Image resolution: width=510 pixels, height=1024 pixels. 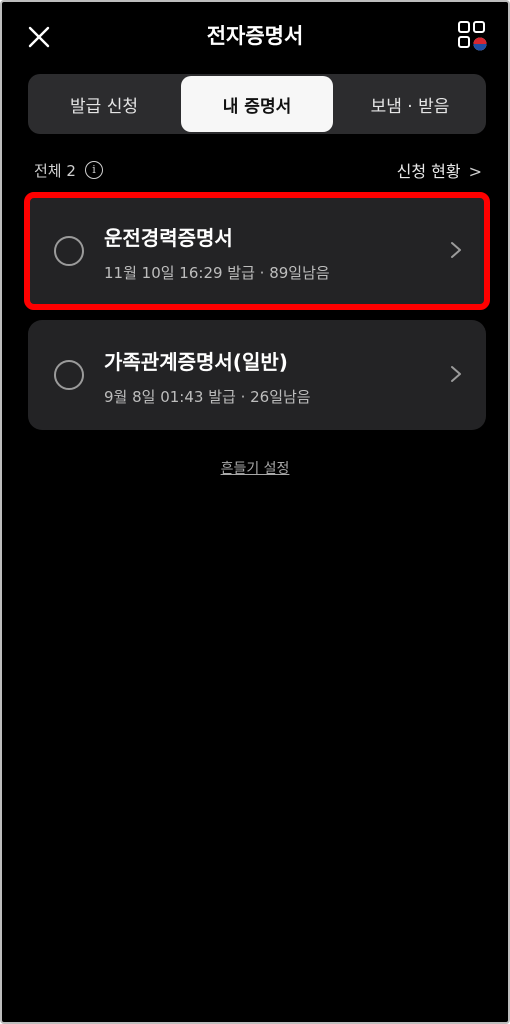 What do you see at coordinates (207, 397) in the screenshot?
I see `certificate-issued-info: 9월 8일 01:43 발급 · 26일남음` at bounding box center [207, 397].